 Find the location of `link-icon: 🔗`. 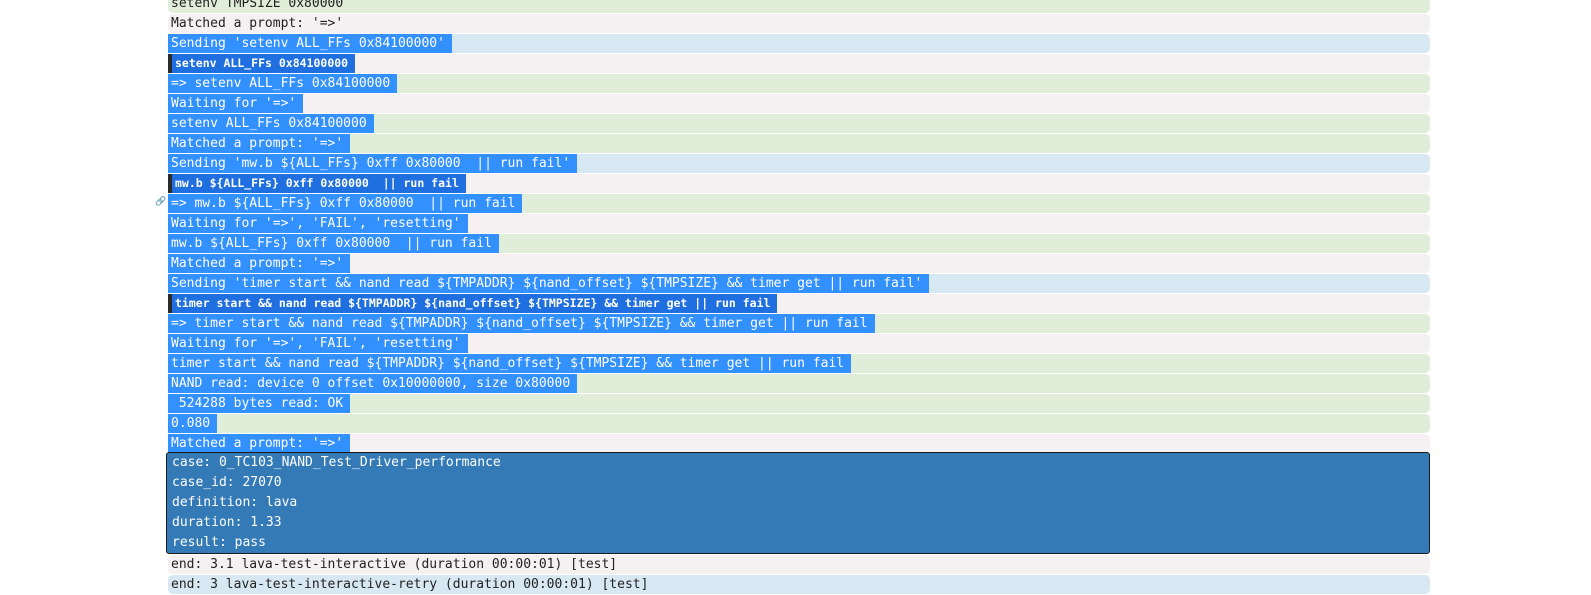

link-icon: 🔗 is located at coordinates (160, 202).